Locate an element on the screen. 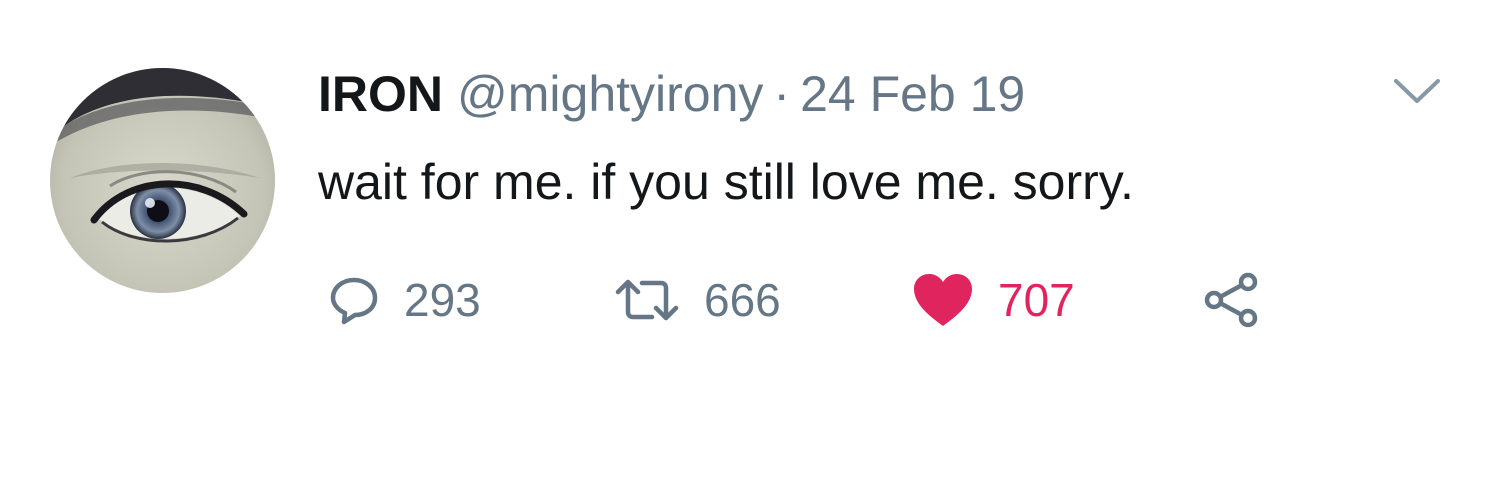 This screenshot has width=1500, height=500. tweet-date: 24 Feb 19 is located at coordinates (912, 94).